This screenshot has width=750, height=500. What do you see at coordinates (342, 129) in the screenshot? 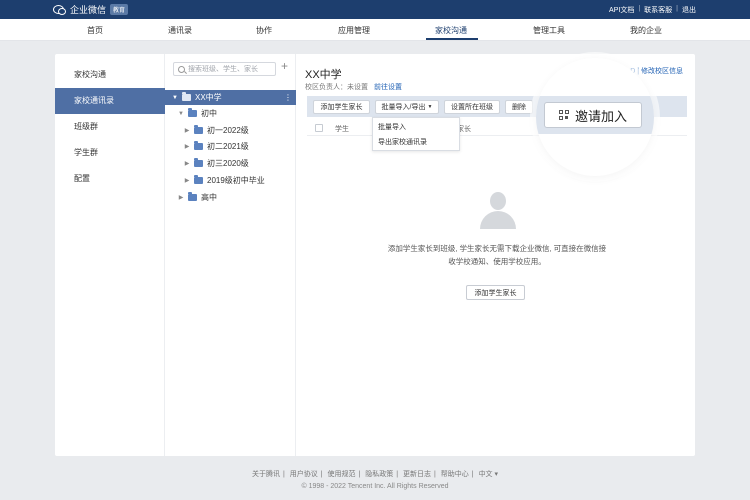
I see `column-student: 学生` at bounding box center [342, 129].